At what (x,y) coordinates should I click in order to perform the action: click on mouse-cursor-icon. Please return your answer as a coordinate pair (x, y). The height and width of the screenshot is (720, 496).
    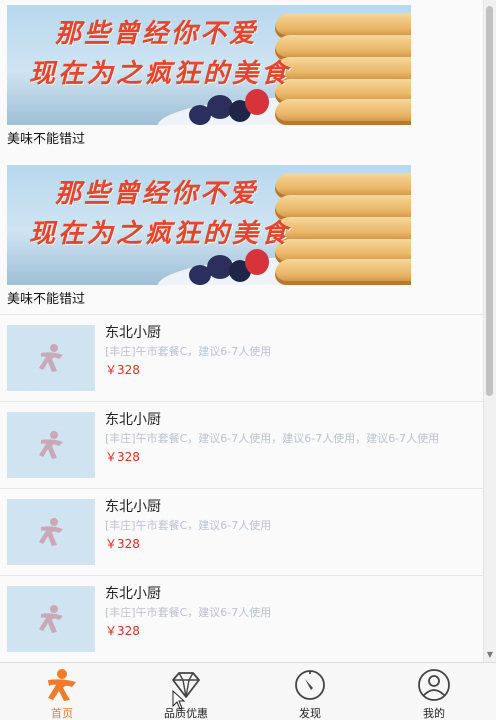
    Looking at the image, I should click on (179, 700).